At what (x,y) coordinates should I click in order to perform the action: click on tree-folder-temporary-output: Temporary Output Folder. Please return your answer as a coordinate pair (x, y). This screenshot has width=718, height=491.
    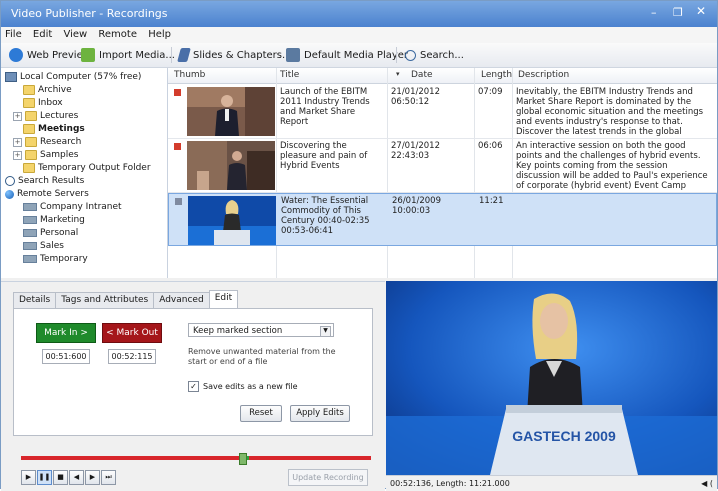
    Looking at the image, I should click on (87, 168).